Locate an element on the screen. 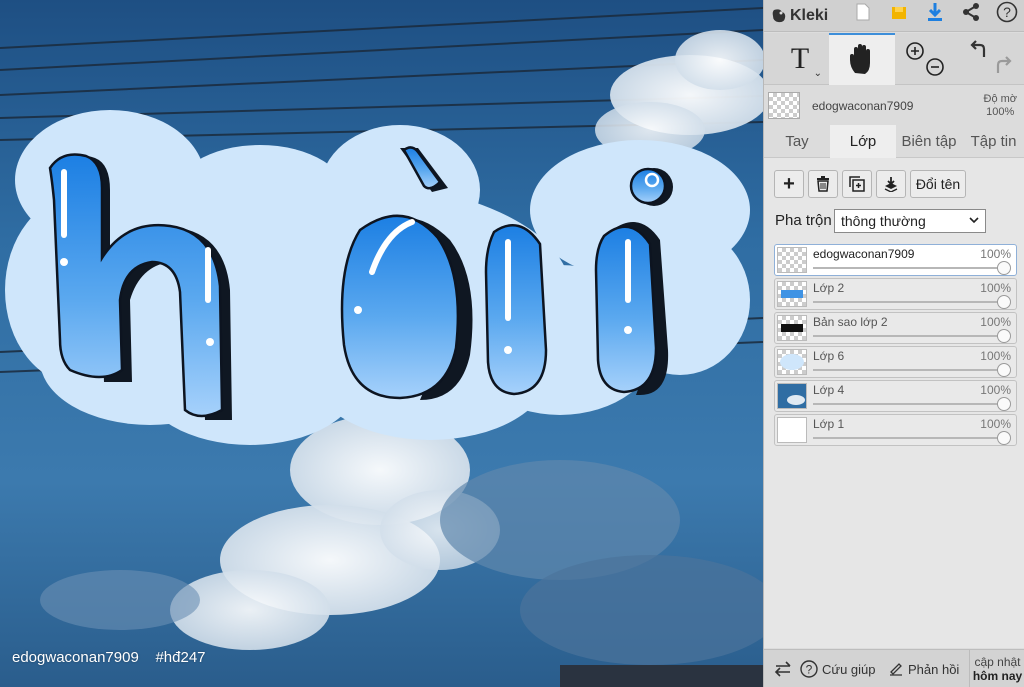 The height and width of the screenshot is (687, 1024). layer-item: Lớp 2 100% is located at coordinates (895, 294).